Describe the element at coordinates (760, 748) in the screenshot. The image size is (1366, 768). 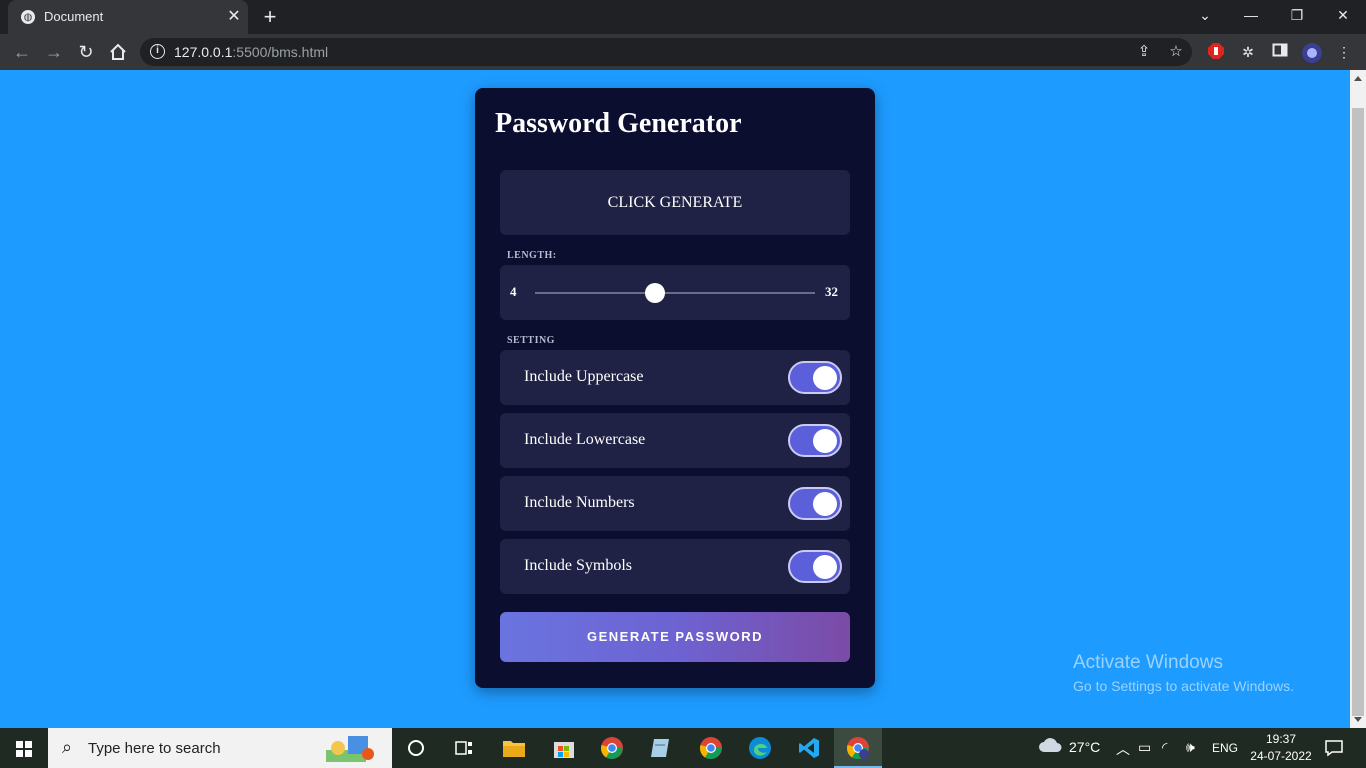
I see `edge-icon` at that location.